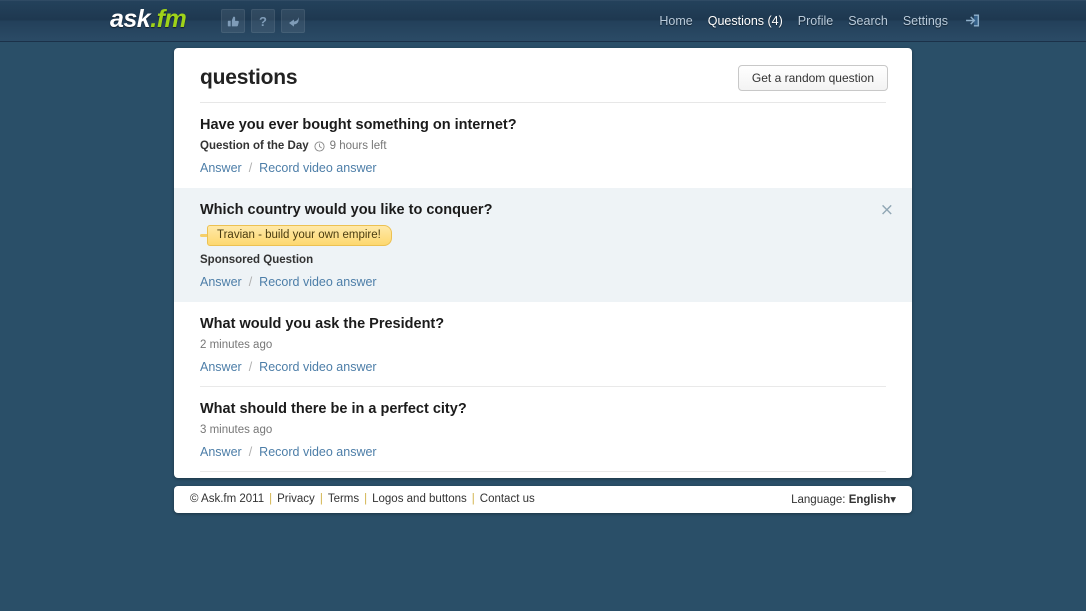  Describe the element at coordinates (257, 259) in the screenshot. I see `sponsored-question-label: Sponsored Question` at that location.